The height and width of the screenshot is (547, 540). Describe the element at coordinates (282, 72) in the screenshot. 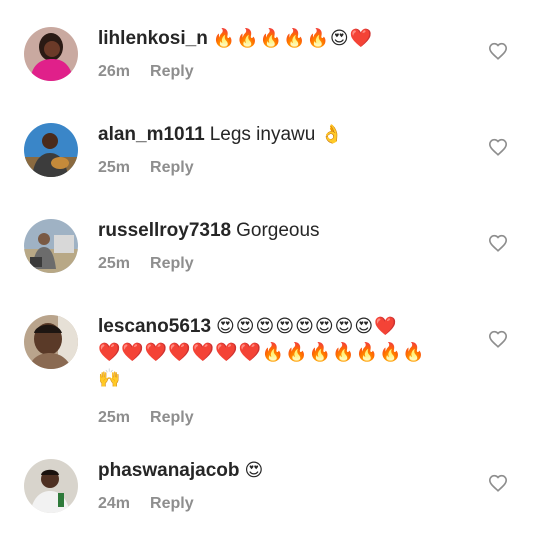

I see `comment-meta: 26m Reply` at that location.